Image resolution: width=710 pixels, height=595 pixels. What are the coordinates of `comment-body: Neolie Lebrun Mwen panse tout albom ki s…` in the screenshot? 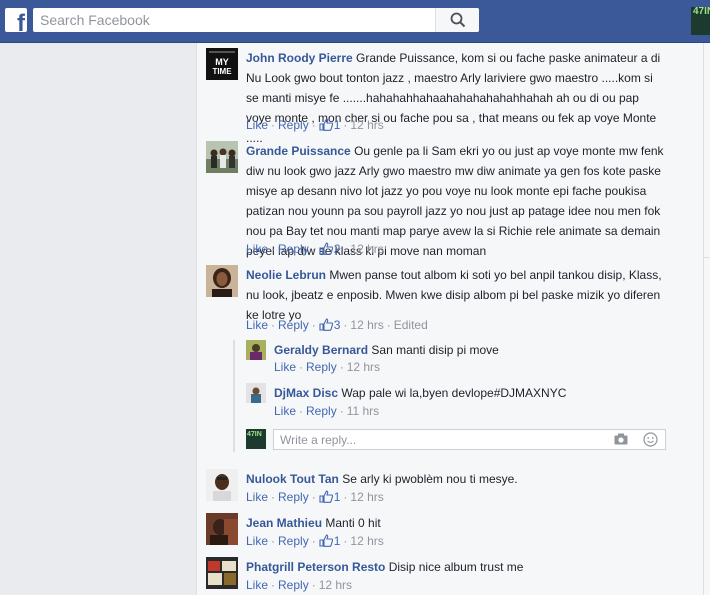 It's located at (456, 295).